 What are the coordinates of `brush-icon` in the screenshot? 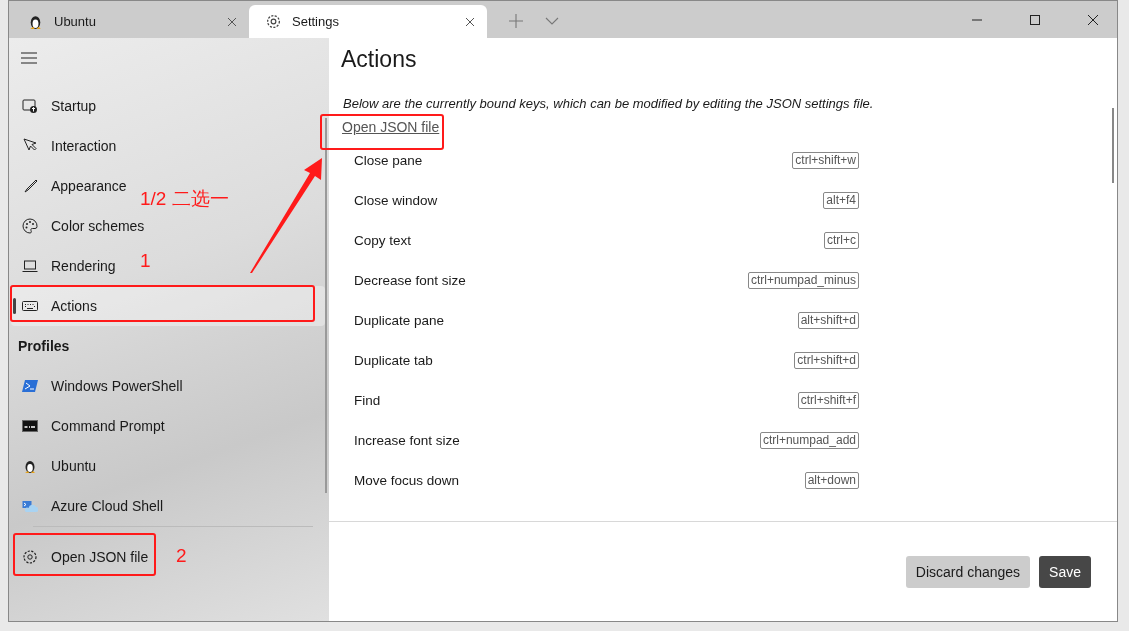 It's located at (30, 186).